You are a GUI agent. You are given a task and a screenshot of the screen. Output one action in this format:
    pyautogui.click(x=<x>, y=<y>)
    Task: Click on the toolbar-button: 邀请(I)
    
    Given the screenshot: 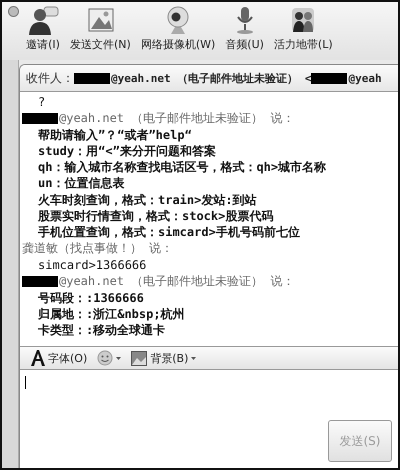 What is the action you would take?
    pyautogui.click(x=43, y=28)
    